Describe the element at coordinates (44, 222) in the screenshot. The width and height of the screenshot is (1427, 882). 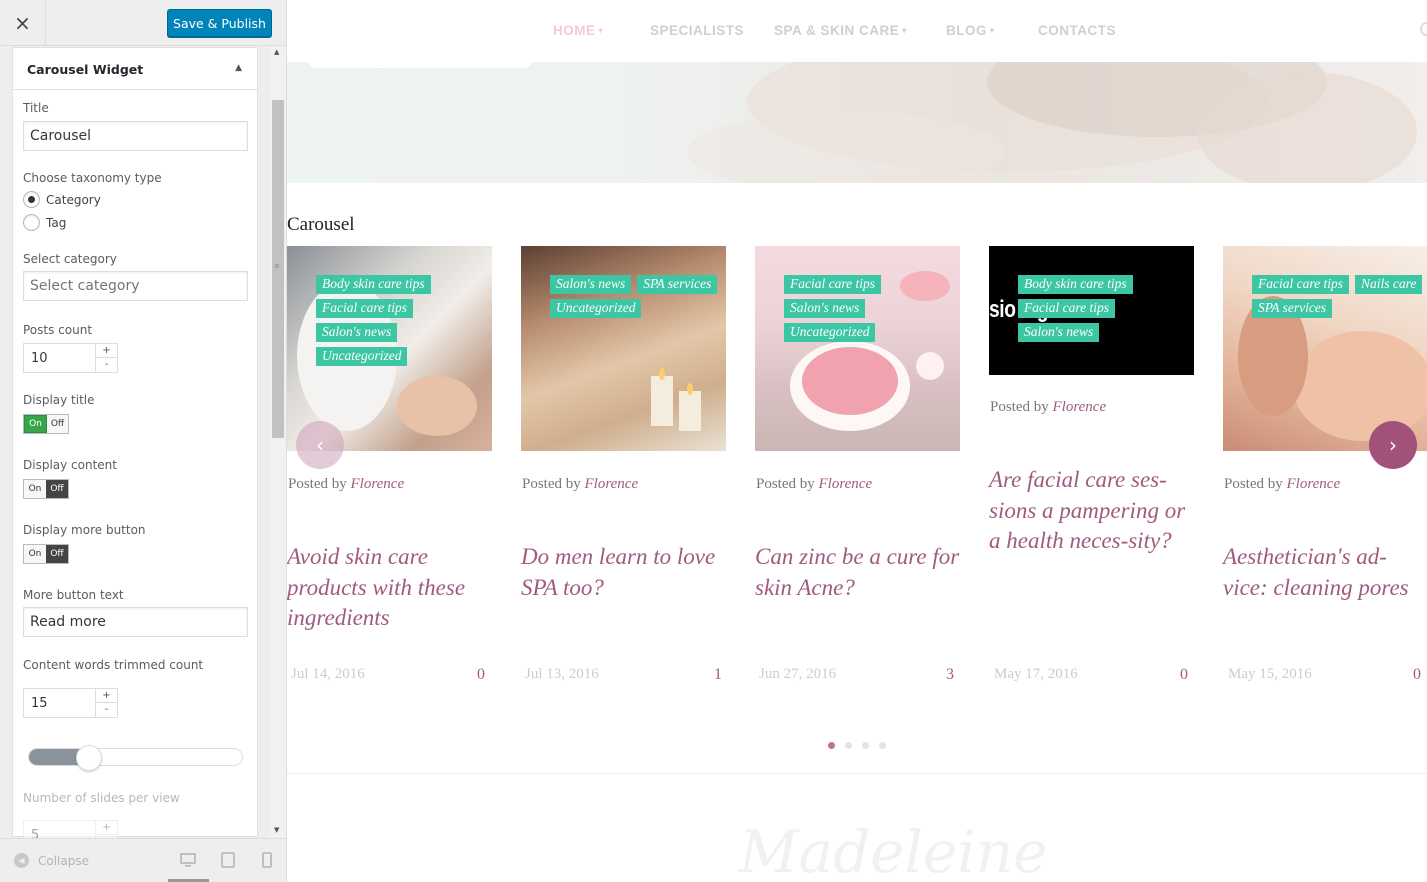
I see `taxonomy-radio-tag: Tag` at that location.